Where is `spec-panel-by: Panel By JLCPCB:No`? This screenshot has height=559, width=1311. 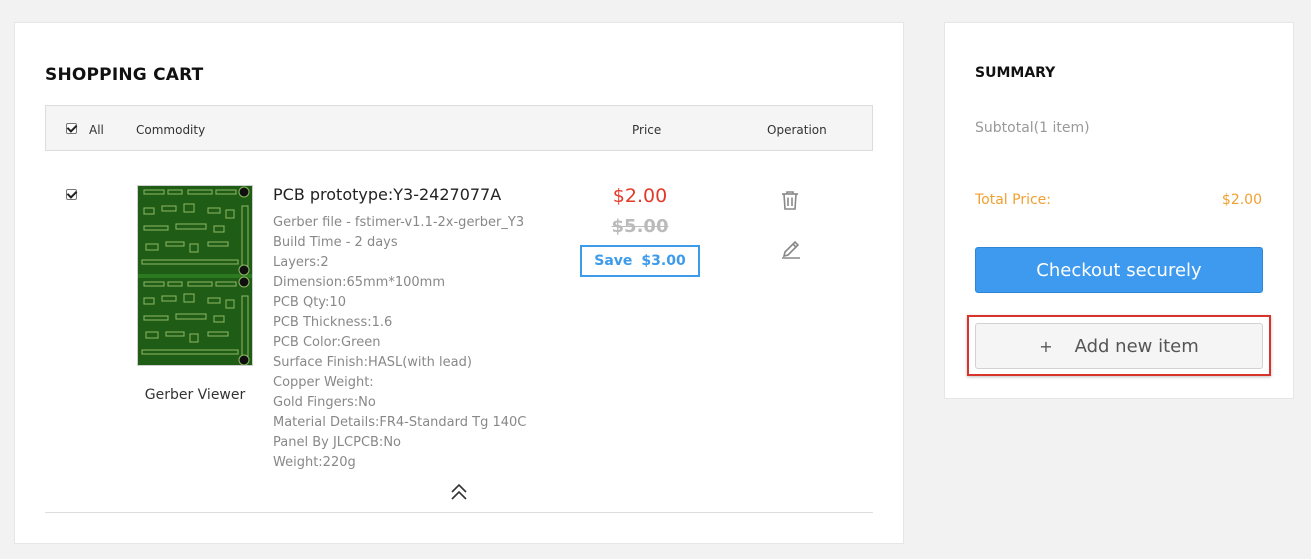
spec-panel-by: Panel By JLCPCB:No is located at coordinates (337, 442).